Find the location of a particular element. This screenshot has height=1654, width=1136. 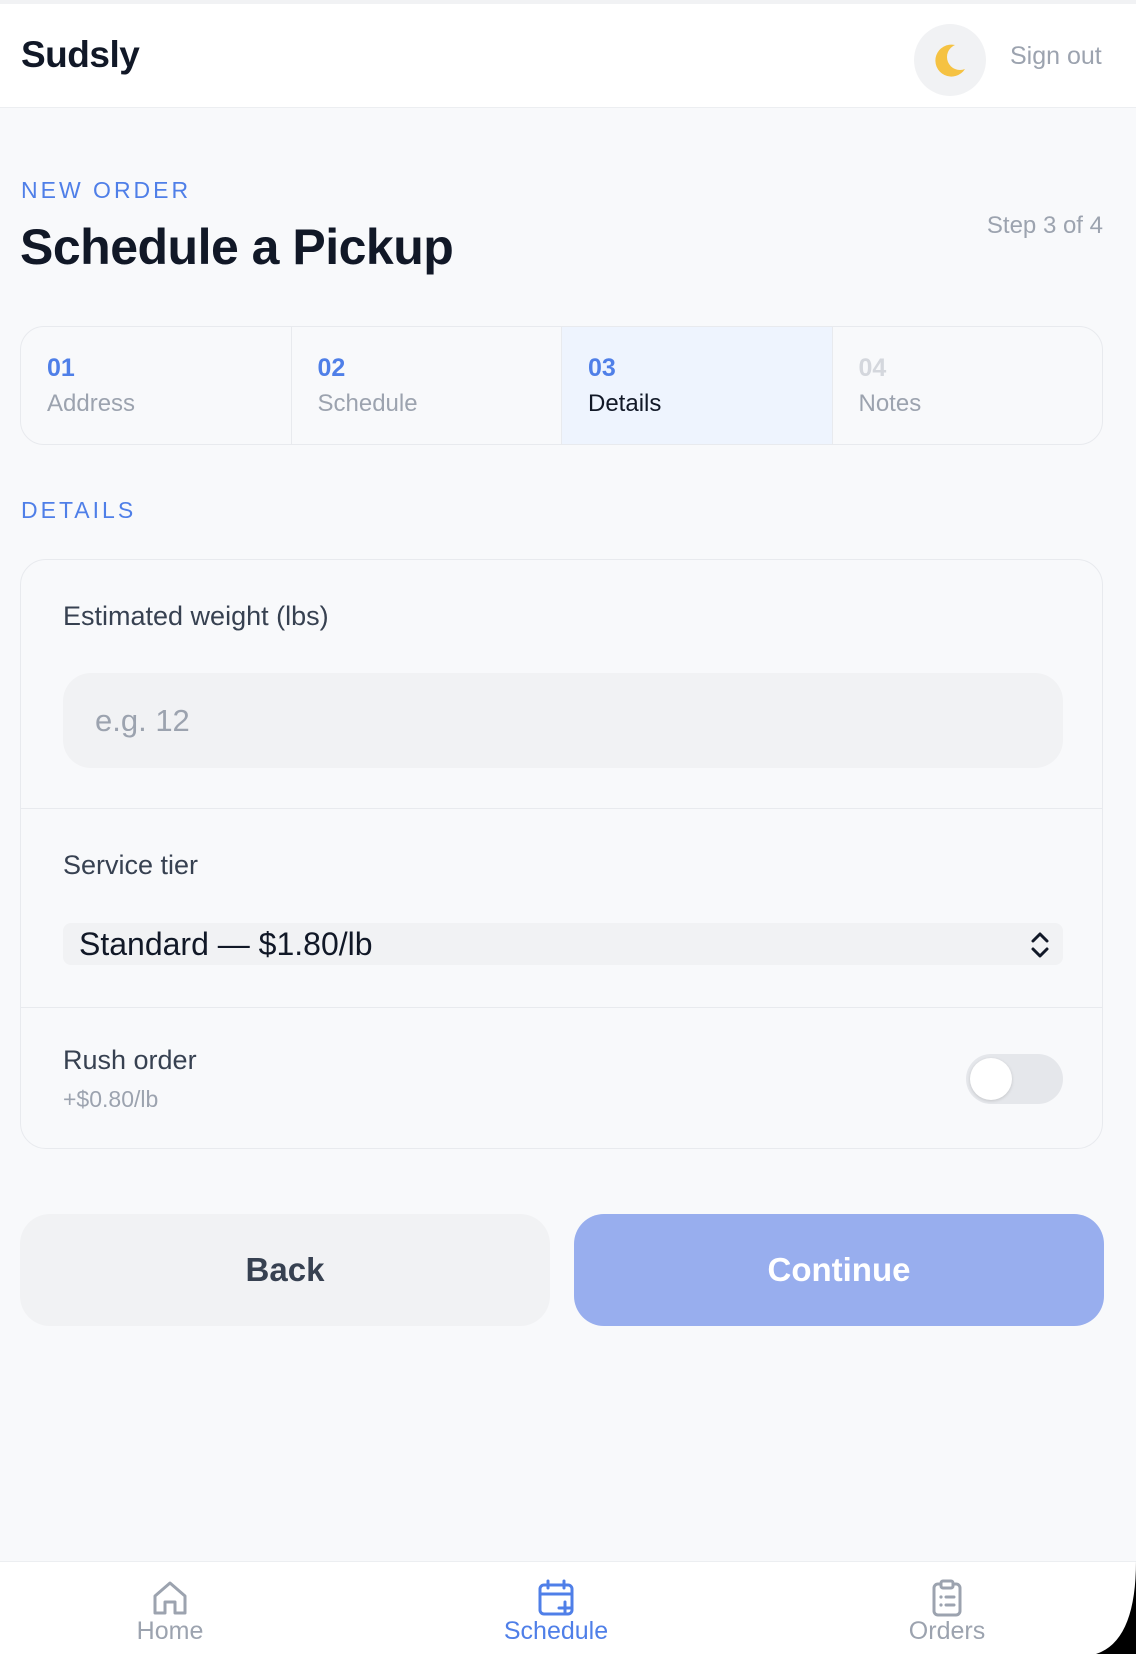

calendar-plus-icon is located at coordinates (556, 1597).